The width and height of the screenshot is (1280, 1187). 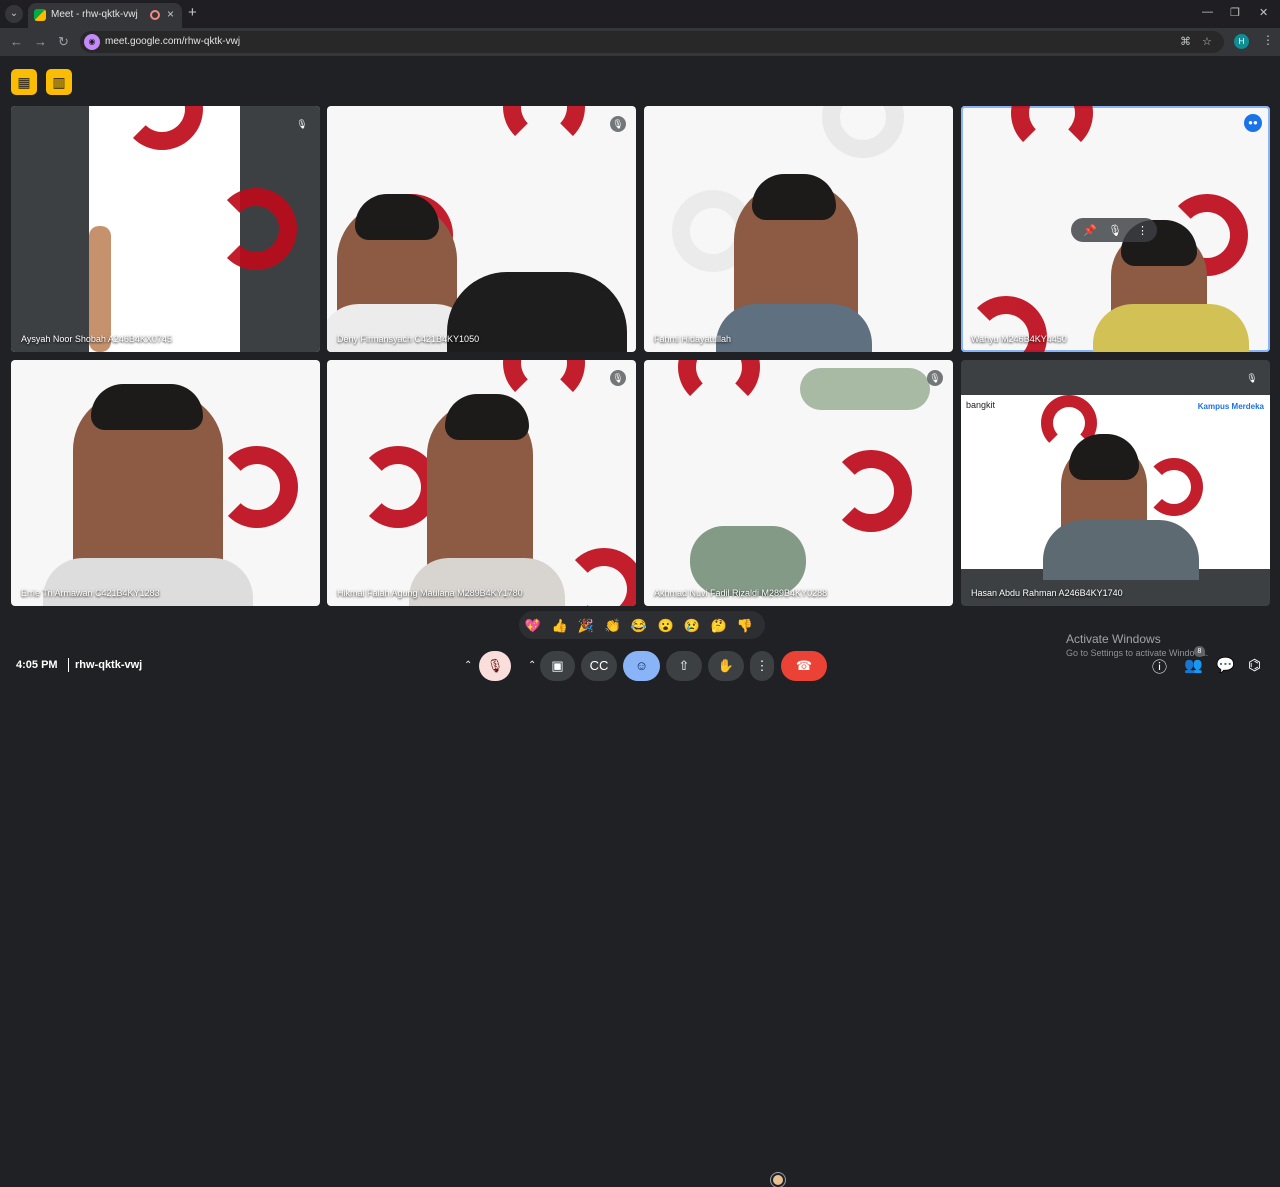 What do you see at coordinates (684, 666) in the screenshot?
I see `present-button: ⇧` at bounding box center [684, 666].